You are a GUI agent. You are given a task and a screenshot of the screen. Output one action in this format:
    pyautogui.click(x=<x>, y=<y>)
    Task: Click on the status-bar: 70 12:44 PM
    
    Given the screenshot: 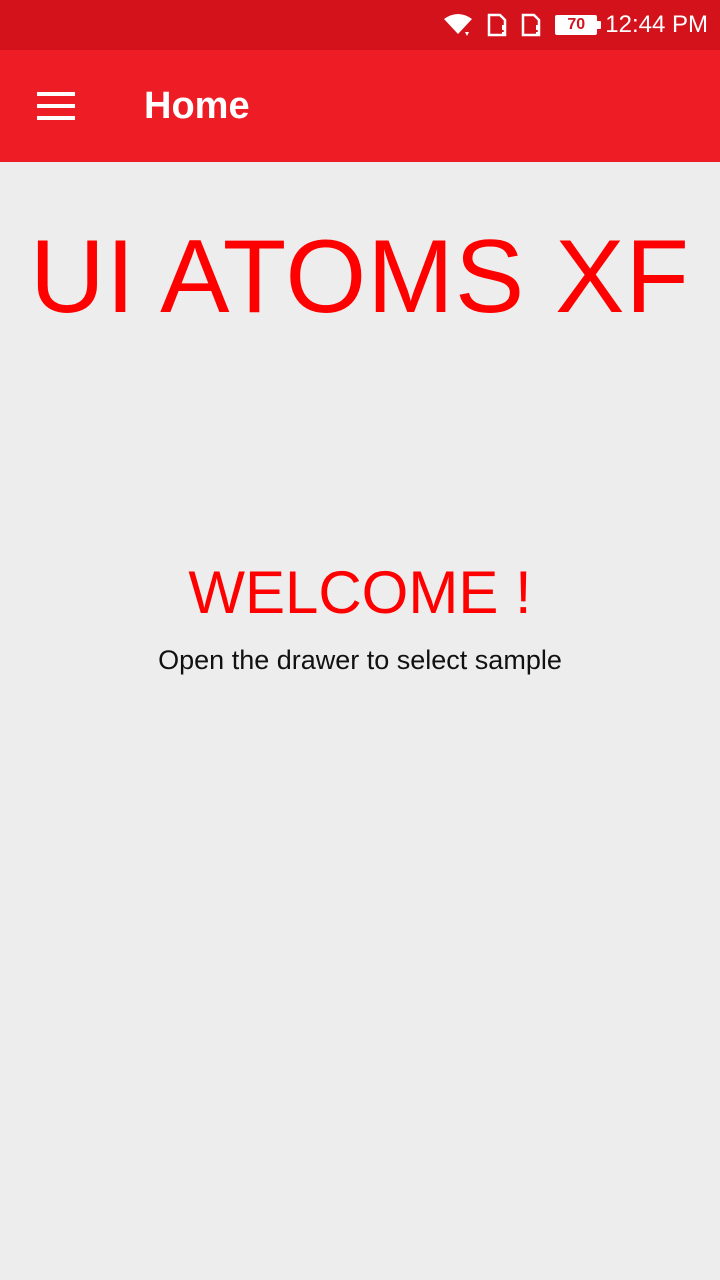 What is the action you would take?
    pyautogui.click(x=360, y=25)
    